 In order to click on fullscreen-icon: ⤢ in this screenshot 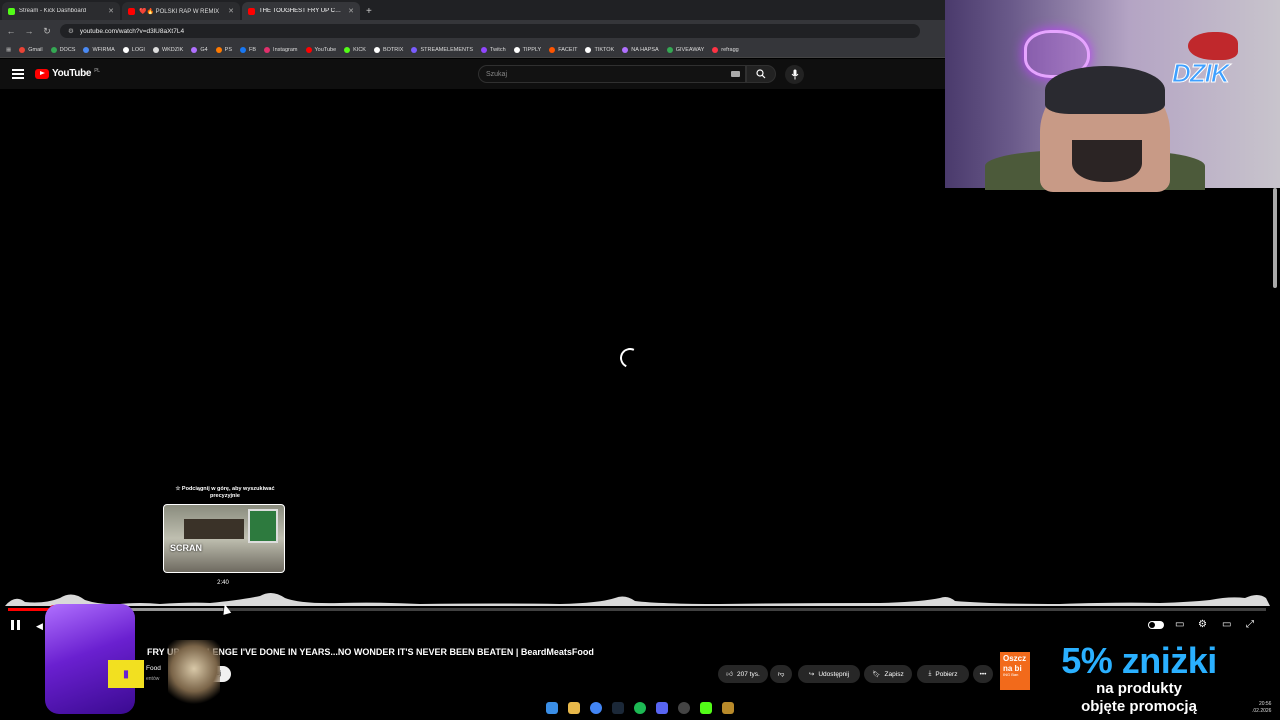, I will do `click(1250, 624)`.